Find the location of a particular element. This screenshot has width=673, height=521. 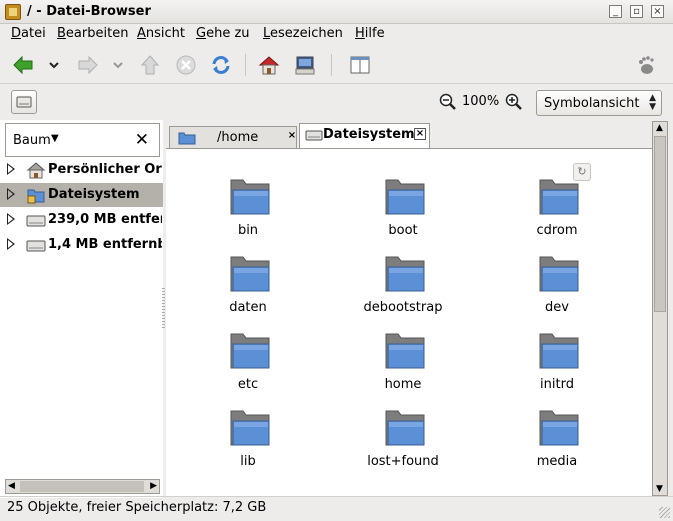

reload-icon is located at coordinates (221, 65).